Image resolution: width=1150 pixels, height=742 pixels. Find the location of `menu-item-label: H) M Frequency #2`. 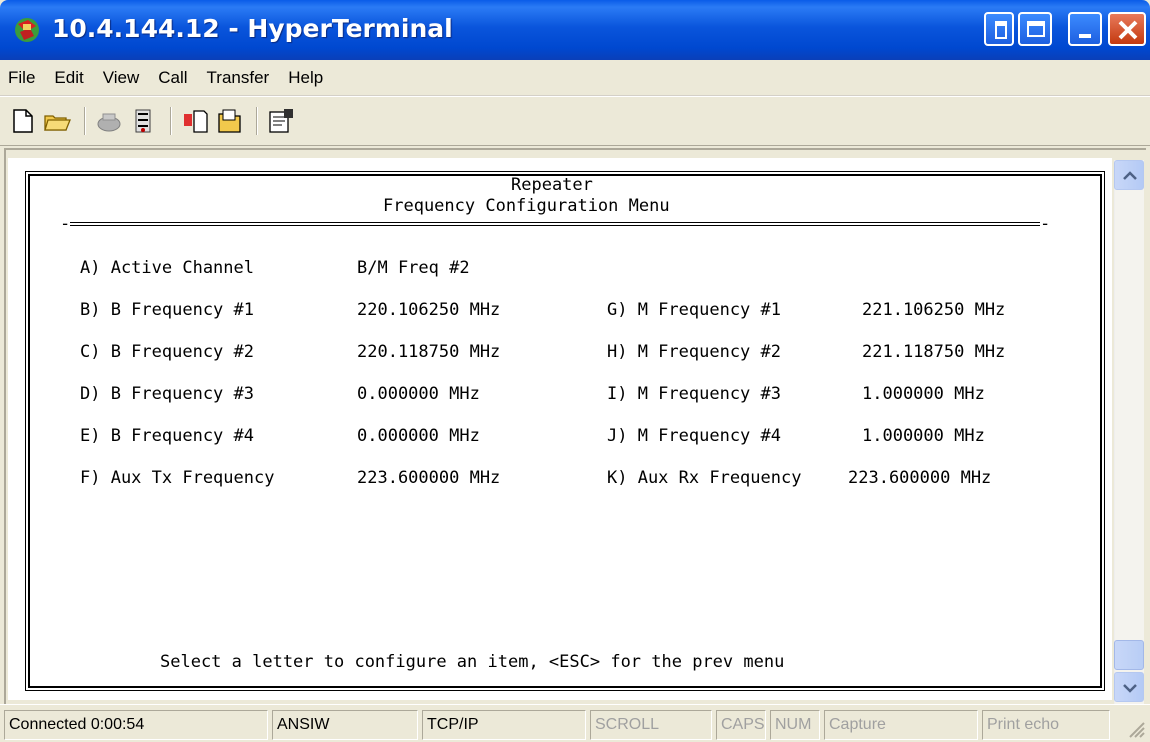

menu-item-label: H) M Frequency #2 is located at coordinates (694, 352).